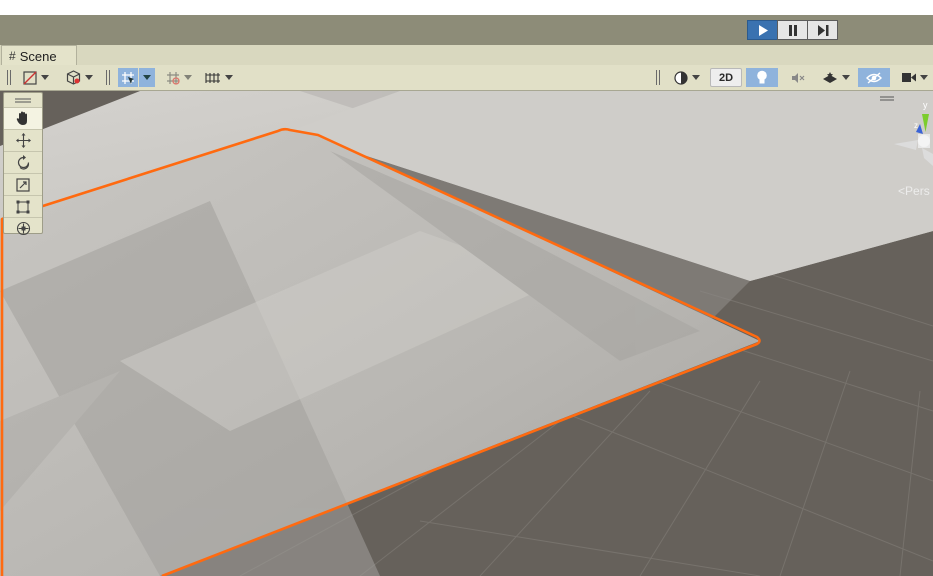 The image size is (933, 576). I want to click on shading-circle-icon, so click(681, 77).